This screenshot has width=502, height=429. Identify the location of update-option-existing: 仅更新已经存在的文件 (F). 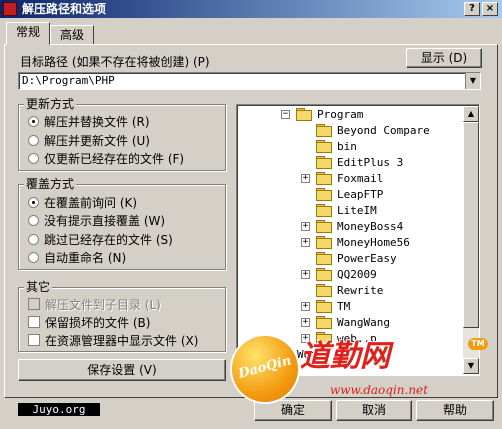
(106, 158).